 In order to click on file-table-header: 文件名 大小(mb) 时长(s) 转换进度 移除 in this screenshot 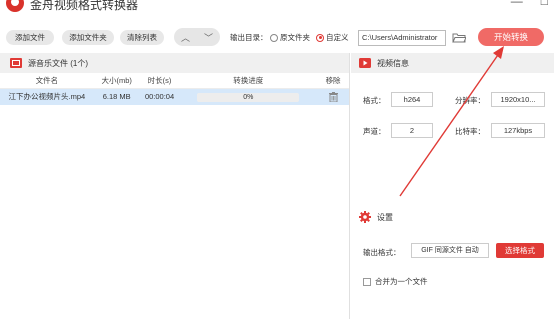, I will do `click(174, 81)`.